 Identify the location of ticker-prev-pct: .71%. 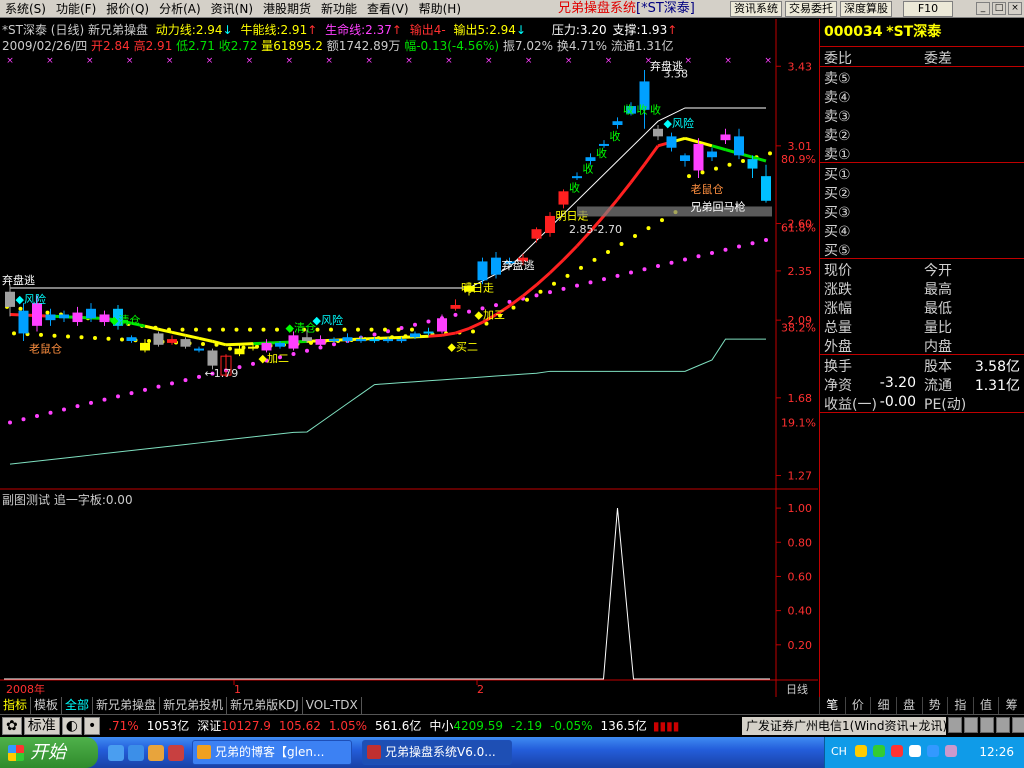
(123, 725).